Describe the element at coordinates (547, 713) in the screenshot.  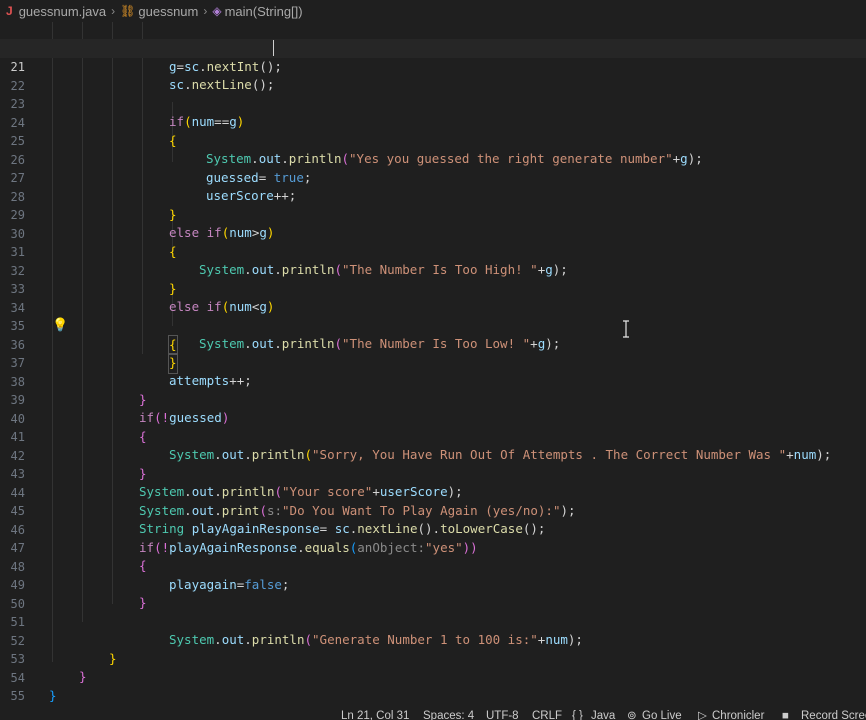
I see `eol-setting: CRLF` at that location.